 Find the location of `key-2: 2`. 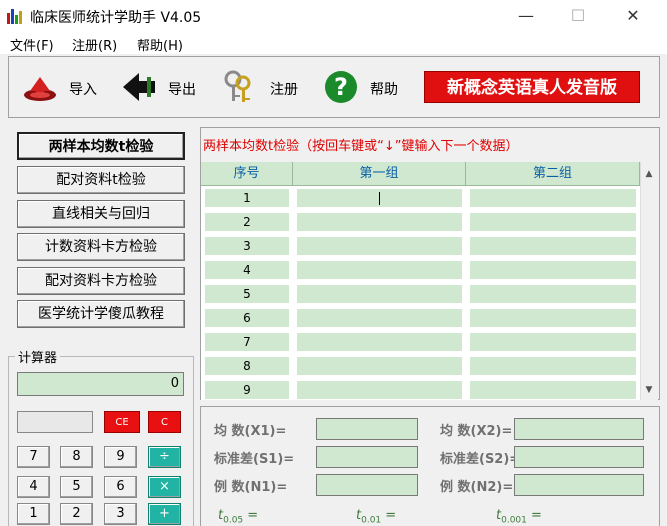

key-2: 2 is located at coordinates (76, 514).